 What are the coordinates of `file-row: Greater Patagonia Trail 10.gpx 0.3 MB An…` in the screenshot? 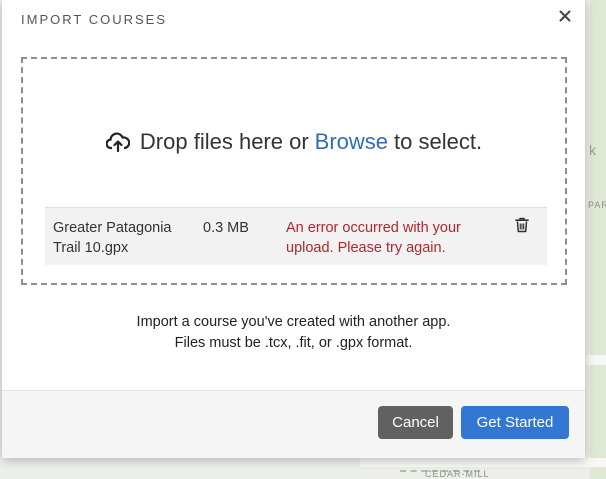 It's located at (296, 236).